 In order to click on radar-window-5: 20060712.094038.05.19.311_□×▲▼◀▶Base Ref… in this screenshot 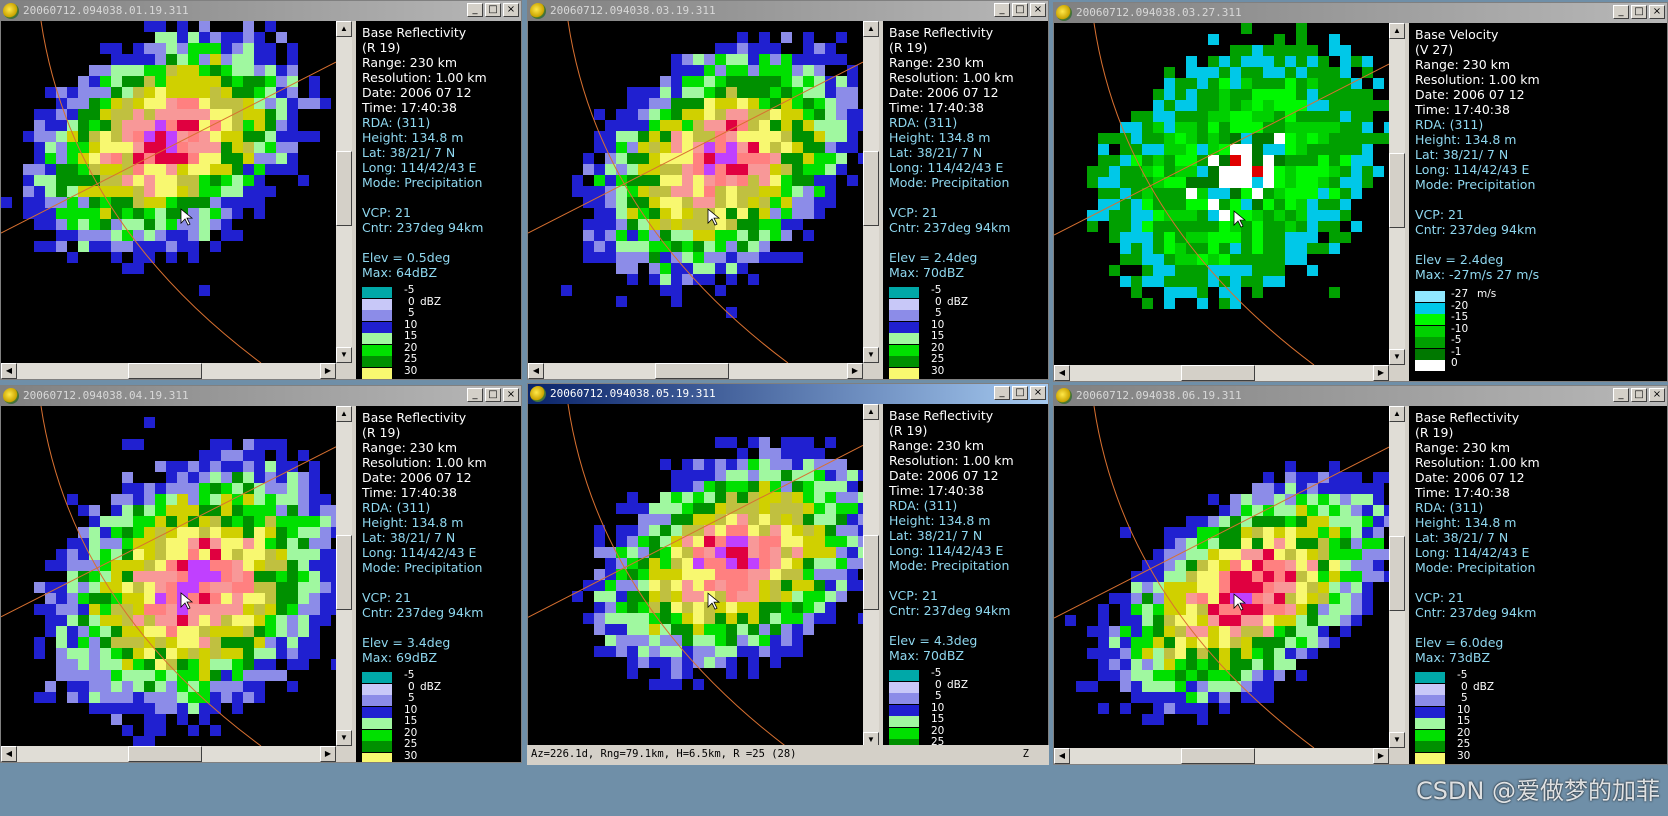, I will do `click(788, 574)`.